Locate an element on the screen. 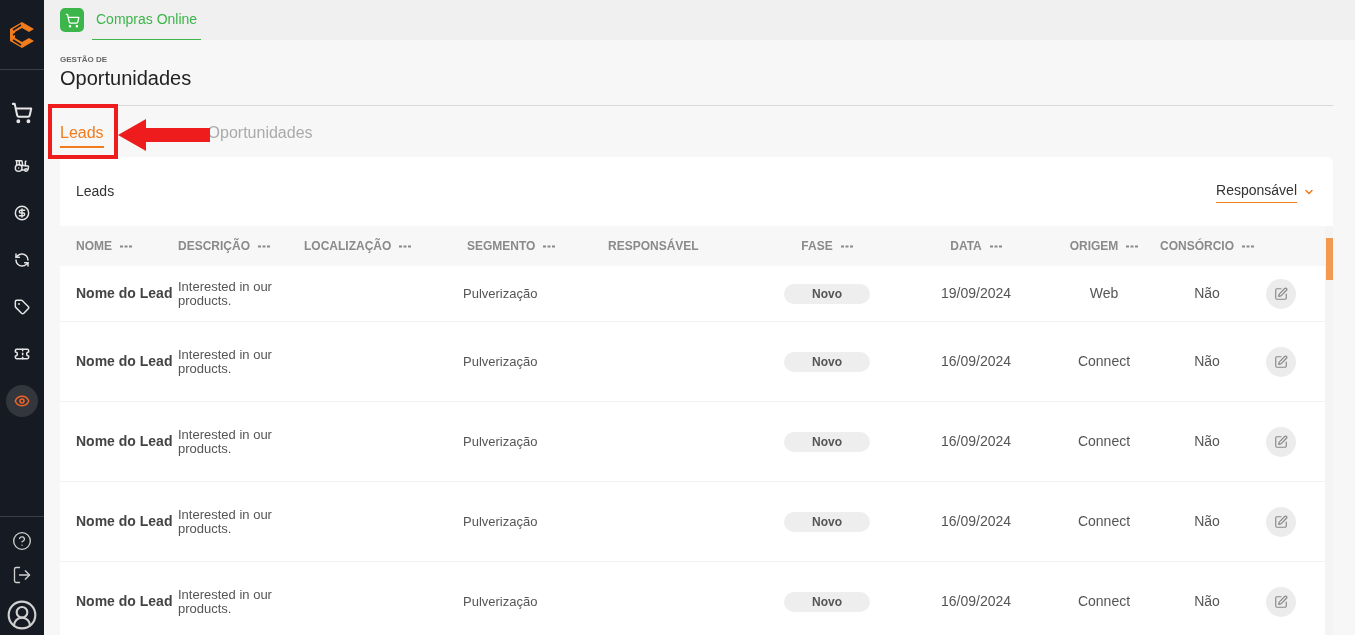  app-tab: Compras Online is located at coordinates (147, 20).